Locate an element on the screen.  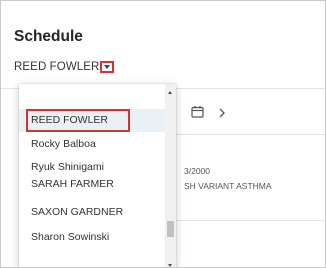
dropdown-item-reed-fowler: REED FOWLER is located at coordinates (92, 120).